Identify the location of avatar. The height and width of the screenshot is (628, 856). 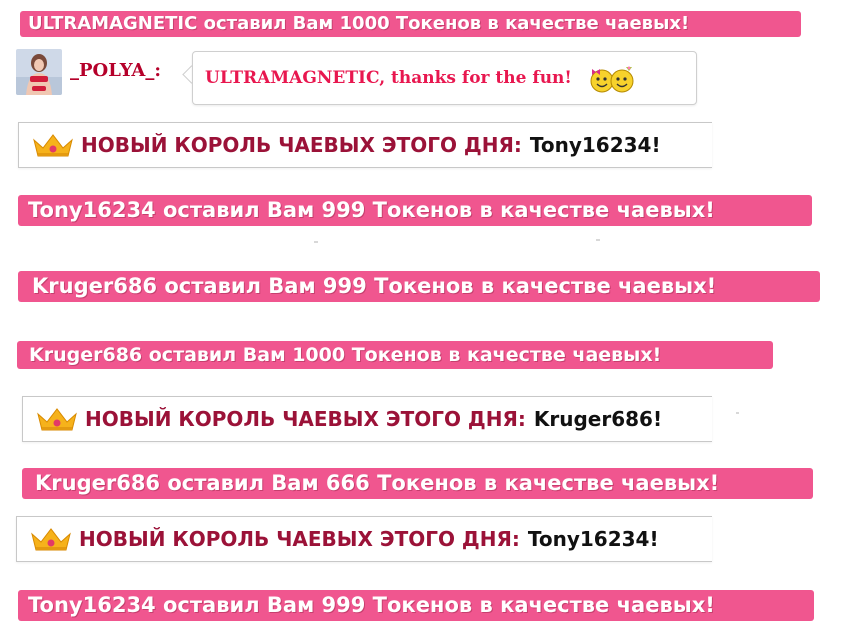
(39, 72).